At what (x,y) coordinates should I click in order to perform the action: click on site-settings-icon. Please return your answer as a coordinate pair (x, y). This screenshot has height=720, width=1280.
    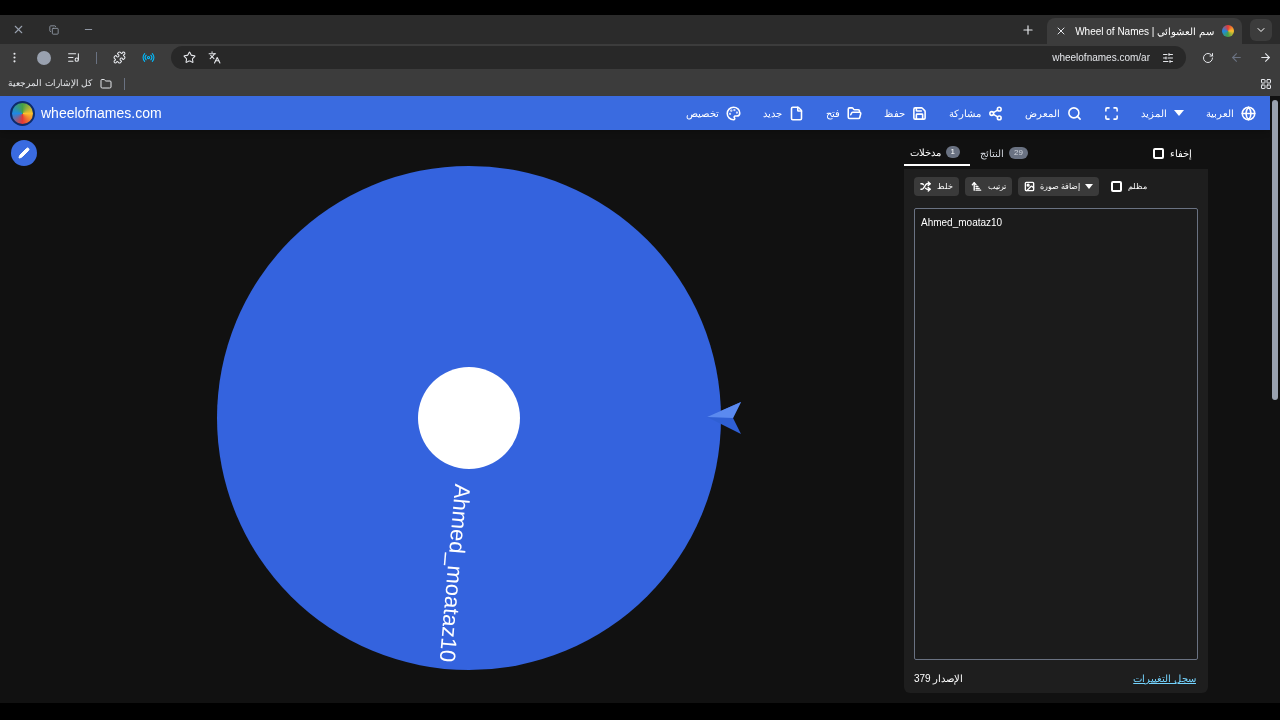
    Looking at the image, I should click on (1168, 57).